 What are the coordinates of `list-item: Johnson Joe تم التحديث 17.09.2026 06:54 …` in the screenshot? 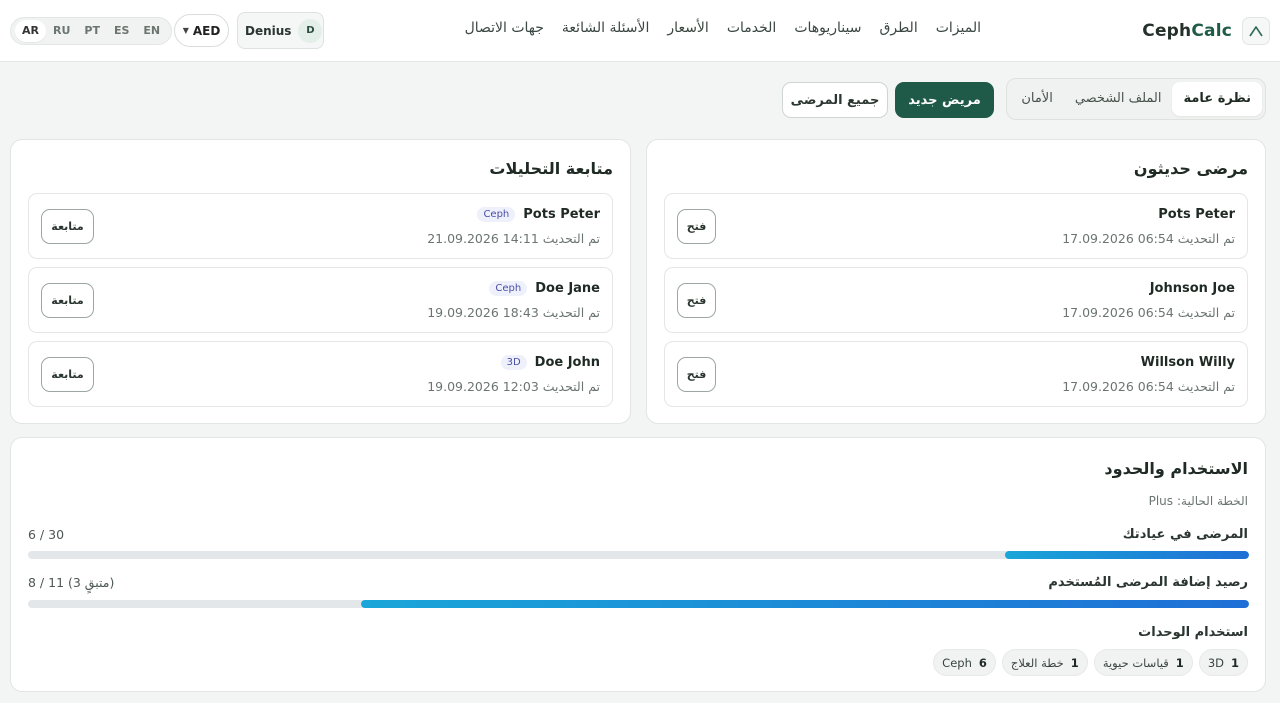 It's located at (956, 300).